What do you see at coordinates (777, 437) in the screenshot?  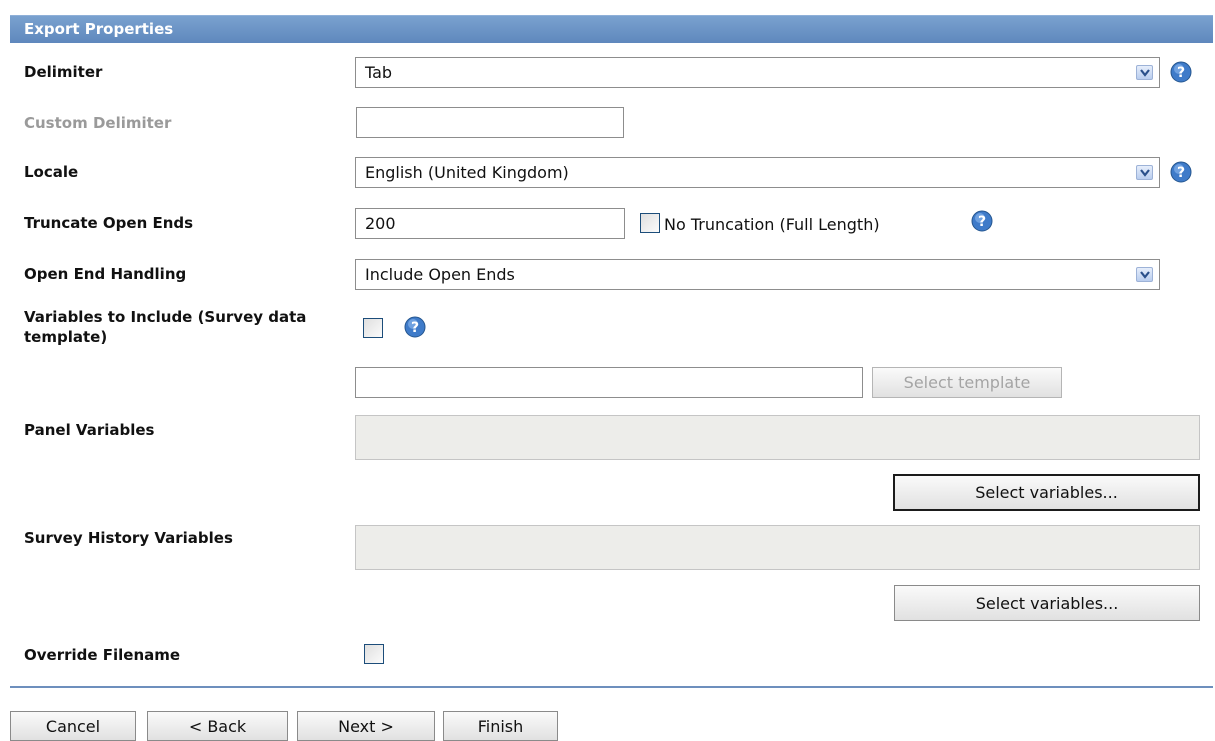 I see `panel-variables-field` at bounding box center [777, 437].